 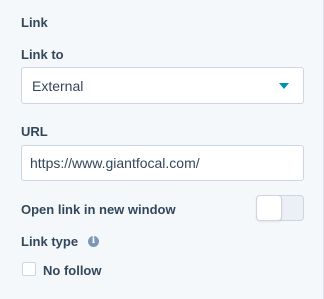 I want to click on toggle-knob, so click(x=269, y=208).